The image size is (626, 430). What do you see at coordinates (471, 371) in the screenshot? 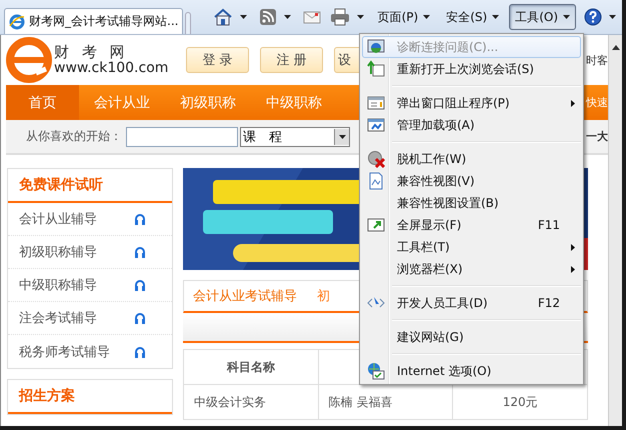
I see `menu-item: Internet 选项(O)` at bounding box center [471, 371].